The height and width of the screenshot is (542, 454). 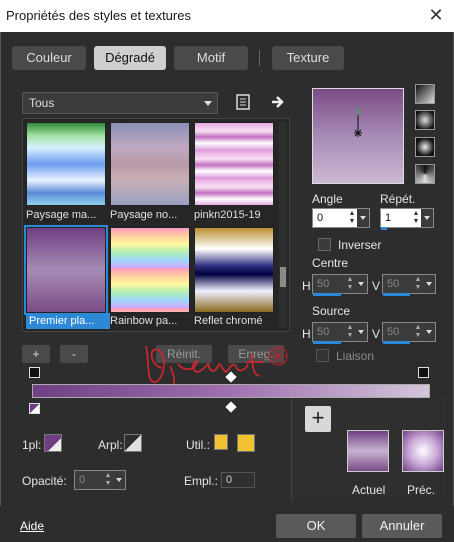 What do you see at coordinates (74, 354) in the screenshot?
I see `remove-gradient-button: -` at bounding box center [74, 354].